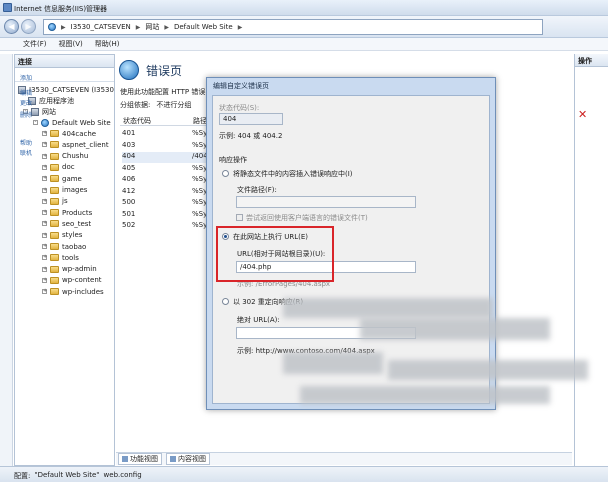 The height and width of the screenshot is (482, 608). Describe the element at coordinates (64, 190) in the screenshot. I see `tree-folder: + images` at that location.